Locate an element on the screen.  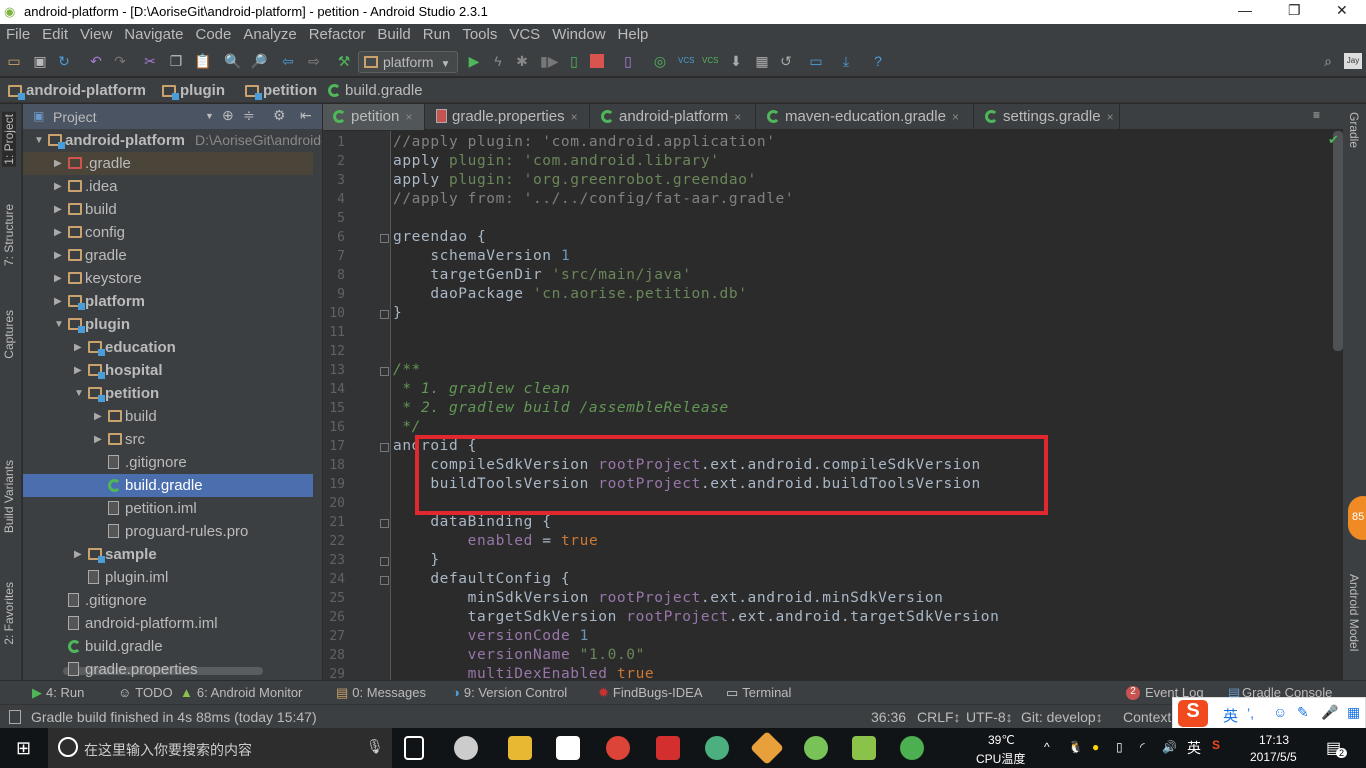
tree-item: gradle.properties is located at coordinates (168, 669).